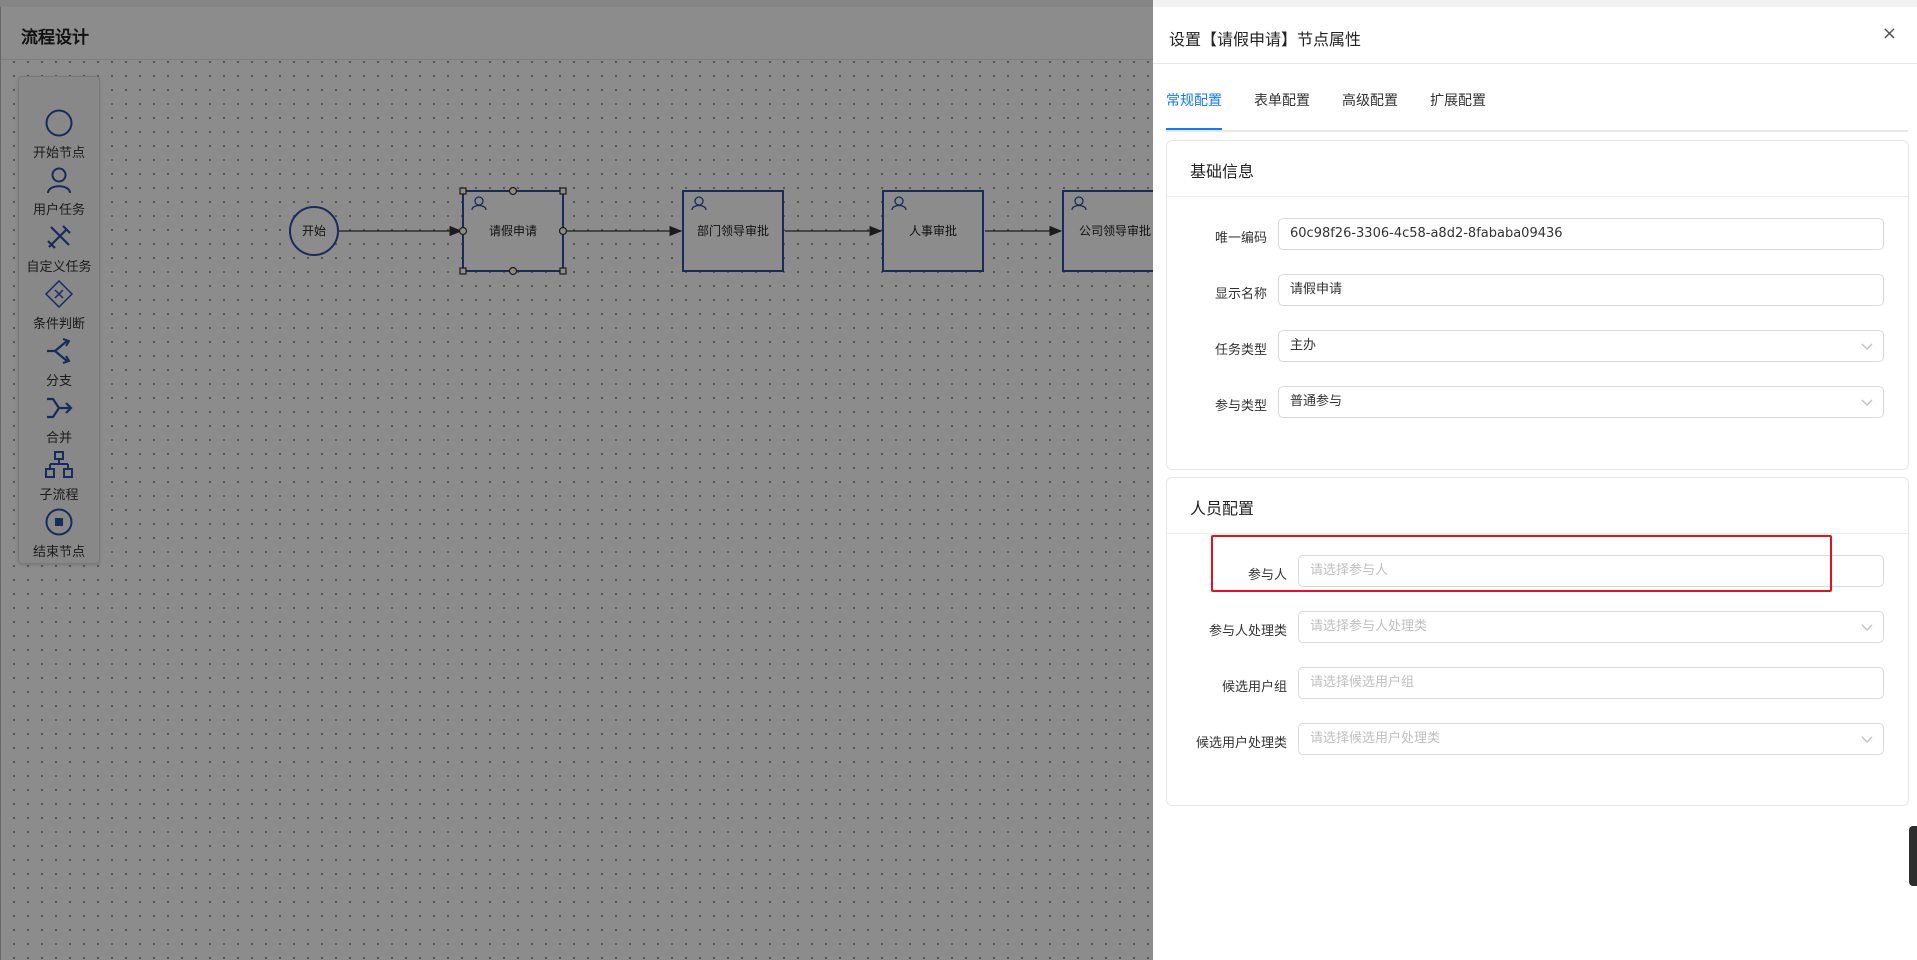 This screenshot has height=960, width=1917. I want to click on unique-code-input: 60c98f26-3306-4c58-a8d2-8fababa09436, so click(1581, 234).